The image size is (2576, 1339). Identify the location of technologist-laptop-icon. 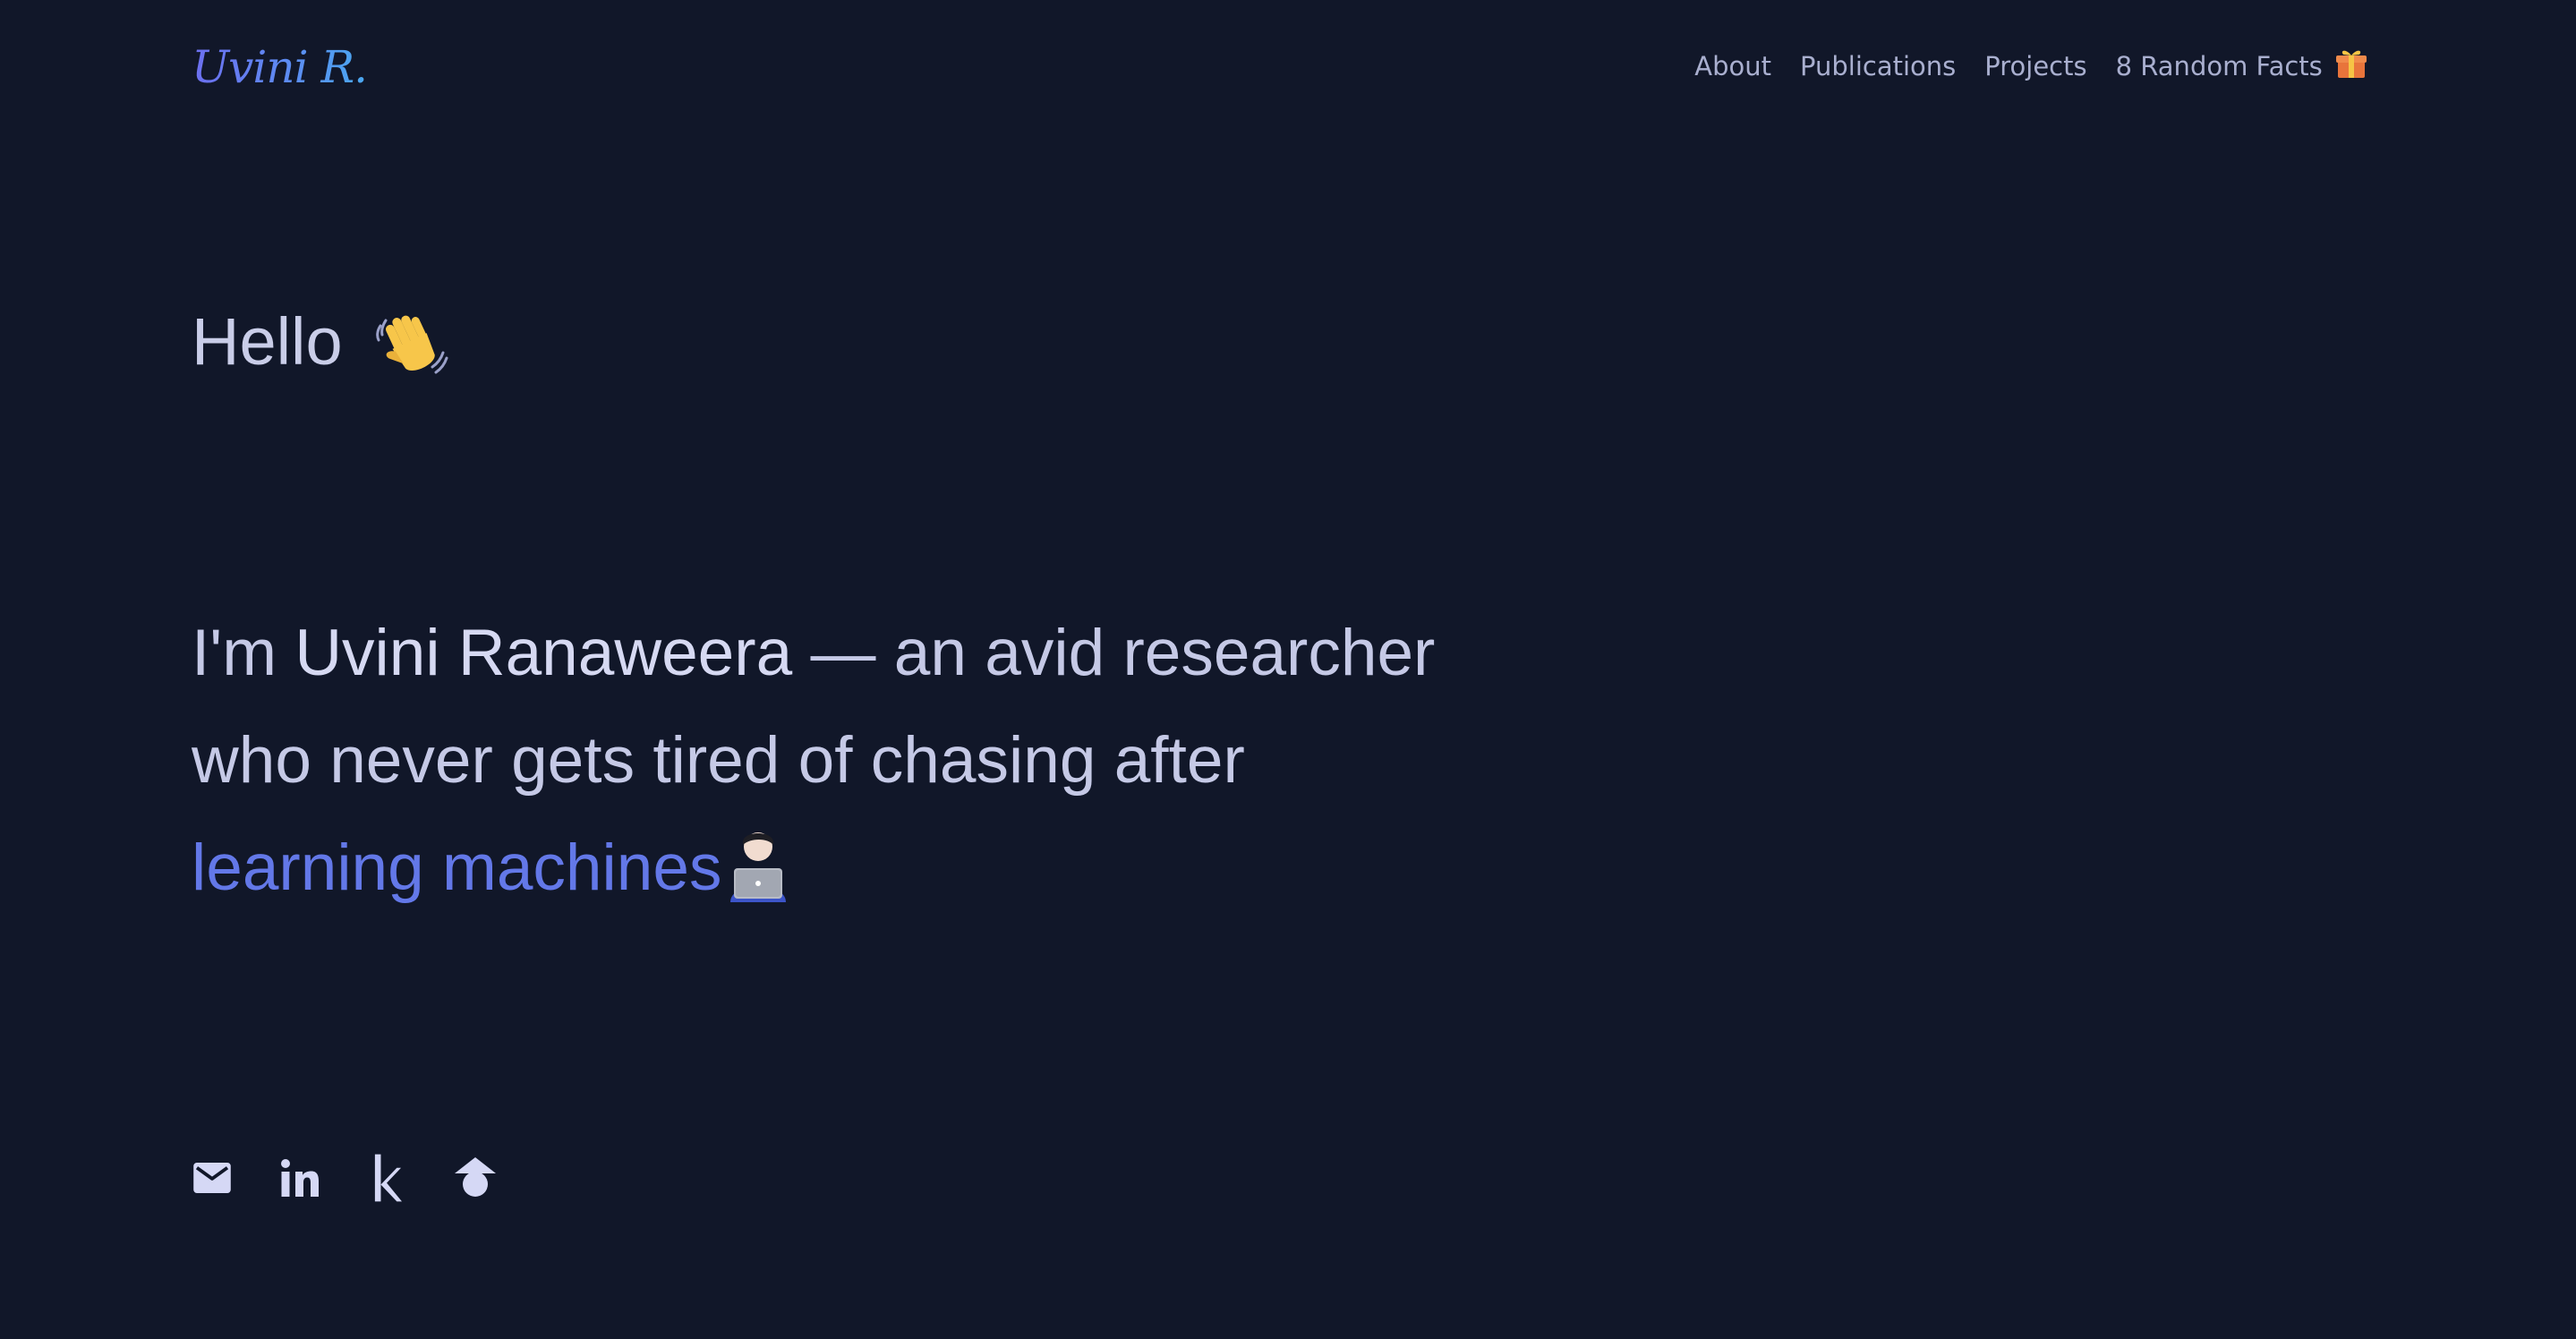
(758, 864).